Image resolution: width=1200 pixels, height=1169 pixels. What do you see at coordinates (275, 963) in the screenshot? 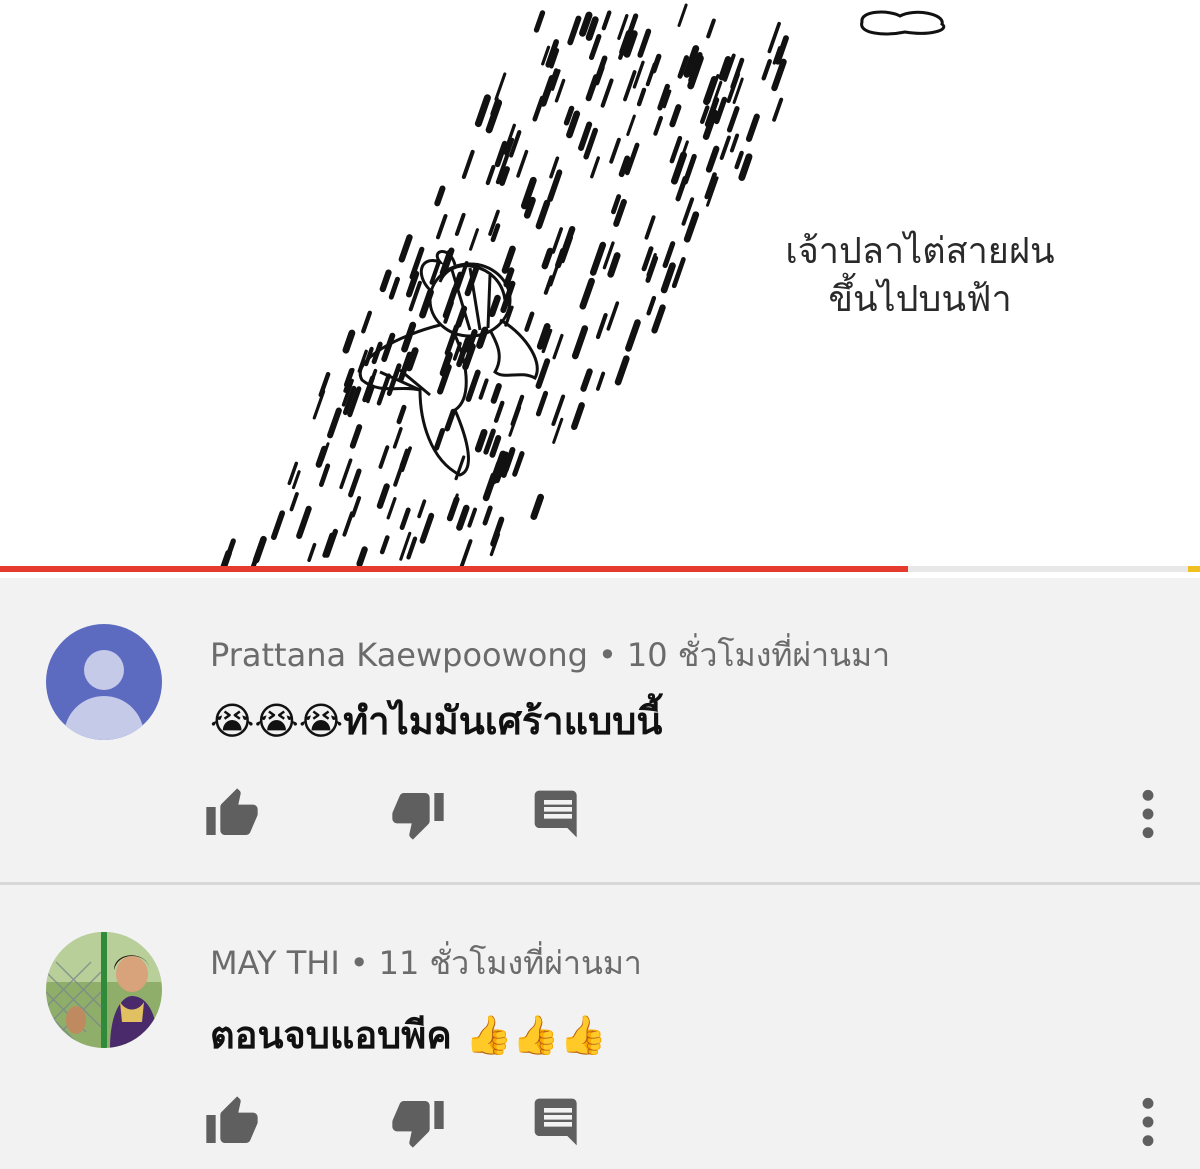
I see `comment-author: MAY THI` at bounding box center [275, 963].